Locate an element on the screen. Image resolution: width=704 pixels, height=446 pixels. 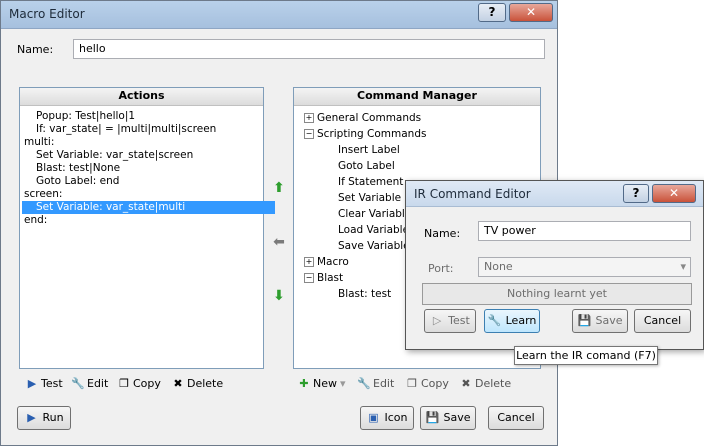
tree-leaf: Set Variable is located at coordinates (369, 198).